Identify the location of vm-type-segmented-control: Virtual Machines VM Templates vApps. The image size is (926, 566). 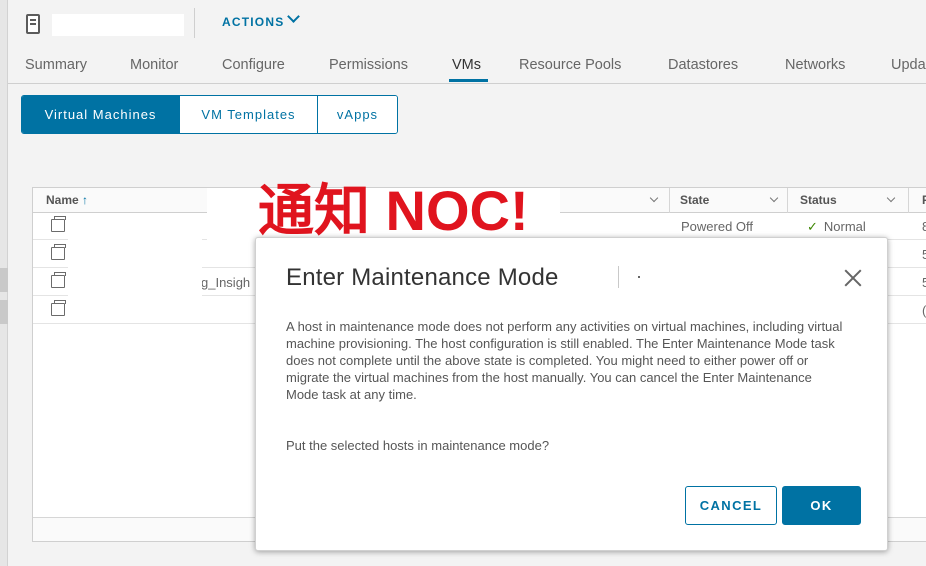
(209, 114).